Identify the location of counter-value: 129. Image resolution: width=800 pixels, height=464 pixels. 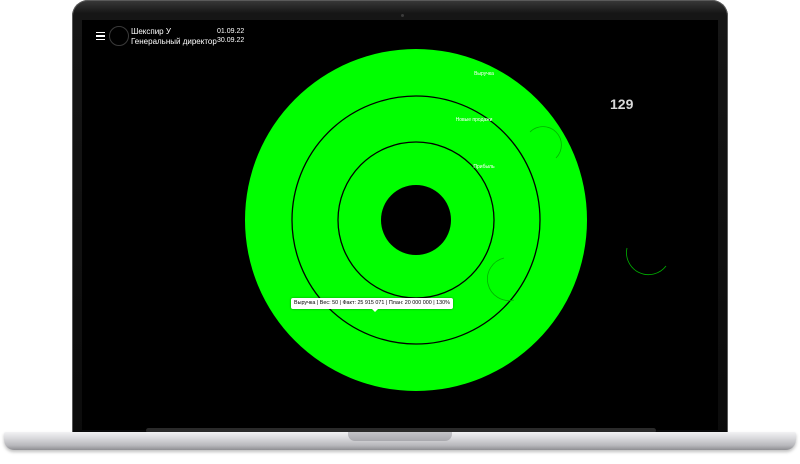
(622, 104).